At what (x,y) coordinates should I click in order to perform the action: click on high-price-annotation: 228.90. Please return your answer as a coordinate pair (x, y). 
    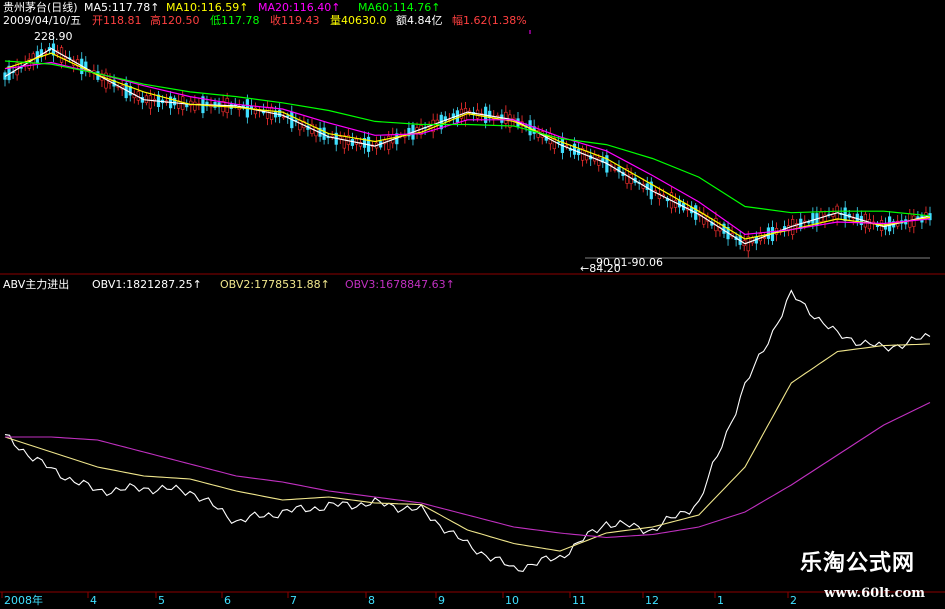
    Looking at the image, I should click on (53, 36).